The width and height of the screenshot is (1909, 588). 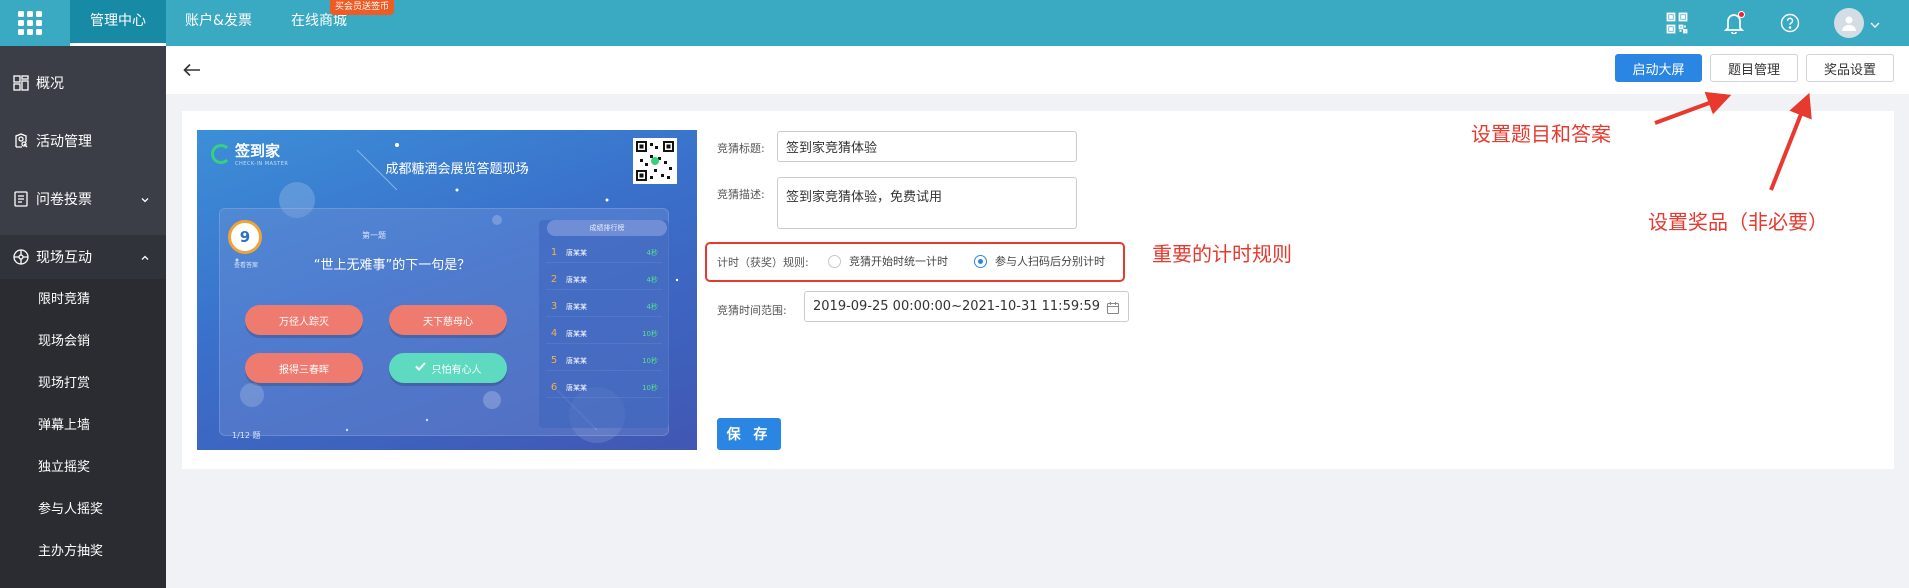 What do you see at coordinates (64, 258) in the screenshot?
I see `sidebar-item-label: 现场互动` at bounding box center [64, 258].